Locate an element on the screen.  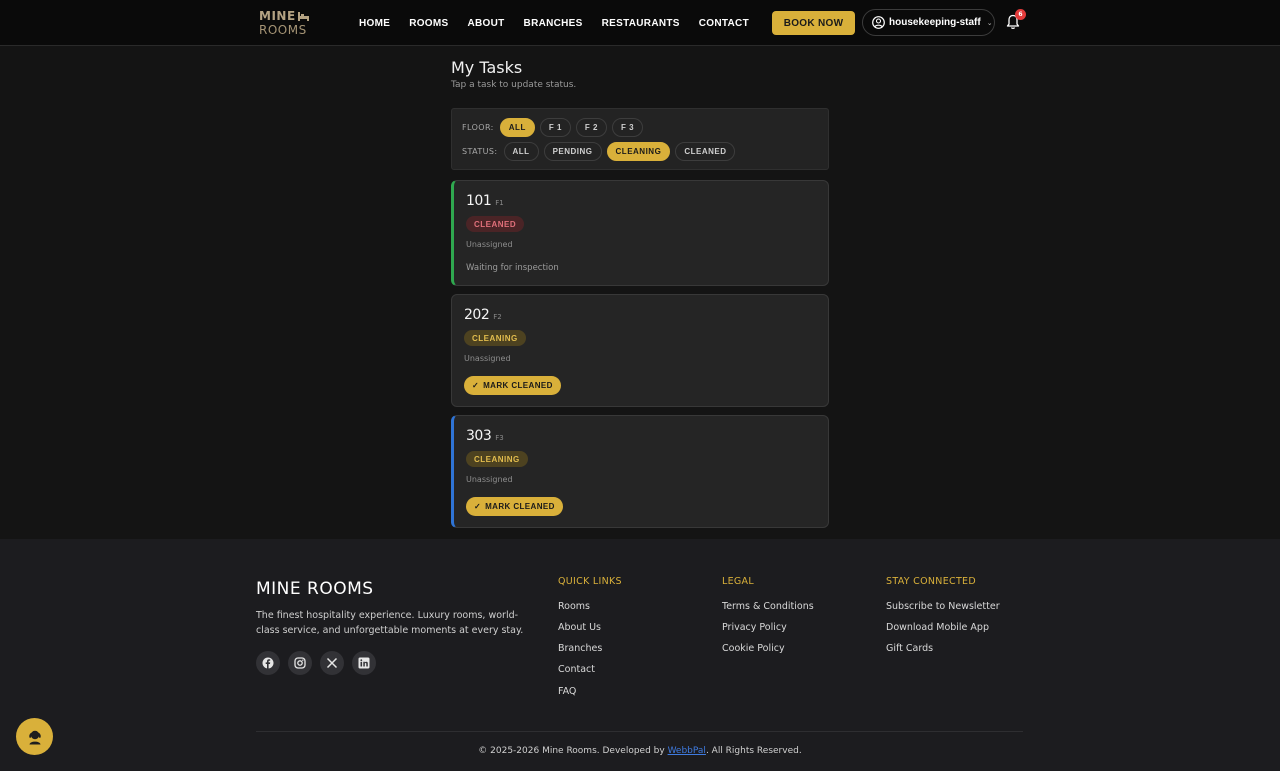
support-chat-button is located at coordinates (34, 736).